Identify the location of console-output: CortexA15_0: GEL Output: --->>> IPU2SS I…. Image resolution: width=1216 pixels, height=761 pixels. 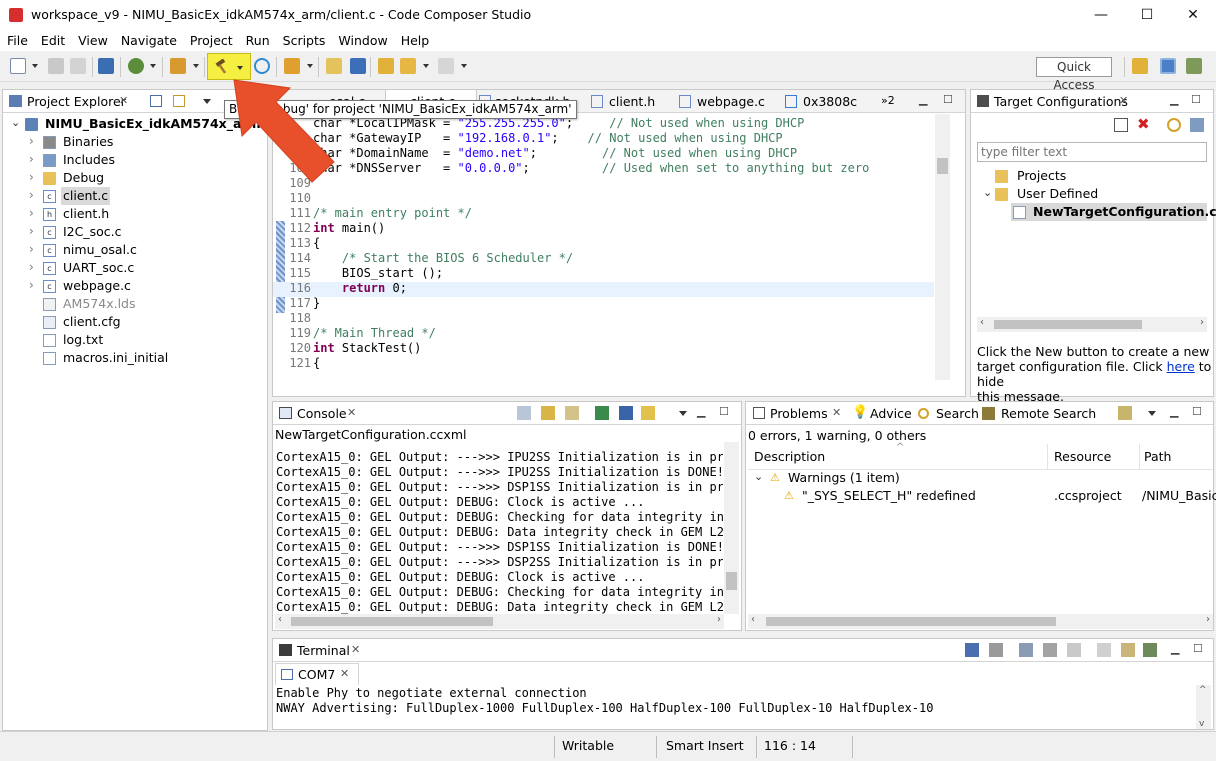
(498, 528).